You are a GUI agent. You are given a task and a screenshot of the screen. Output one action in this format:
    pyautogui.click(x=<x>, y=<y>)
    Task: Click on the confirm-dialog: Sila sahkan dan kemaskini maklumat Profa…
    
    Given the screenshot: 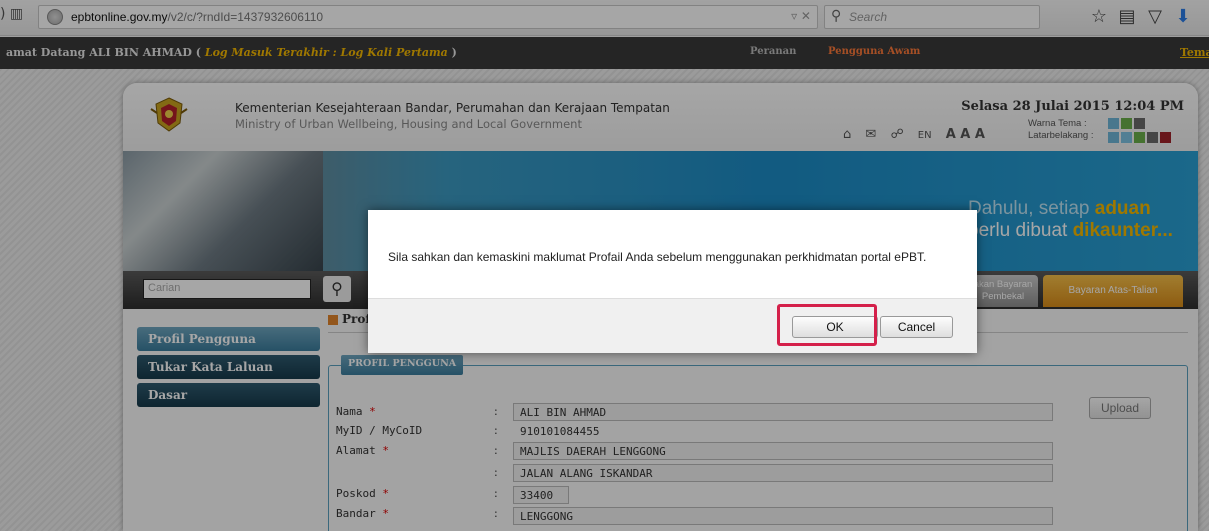 What is the action you would take?
    pyautogui.click(x=672, y=281)
    